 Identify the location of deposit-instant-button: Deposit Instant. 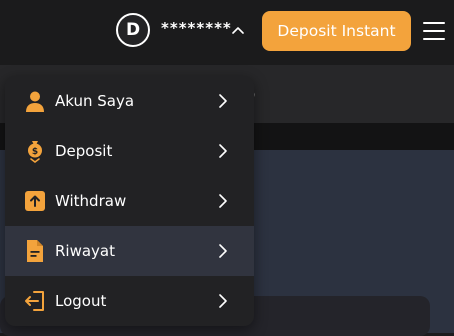
(336, 31).